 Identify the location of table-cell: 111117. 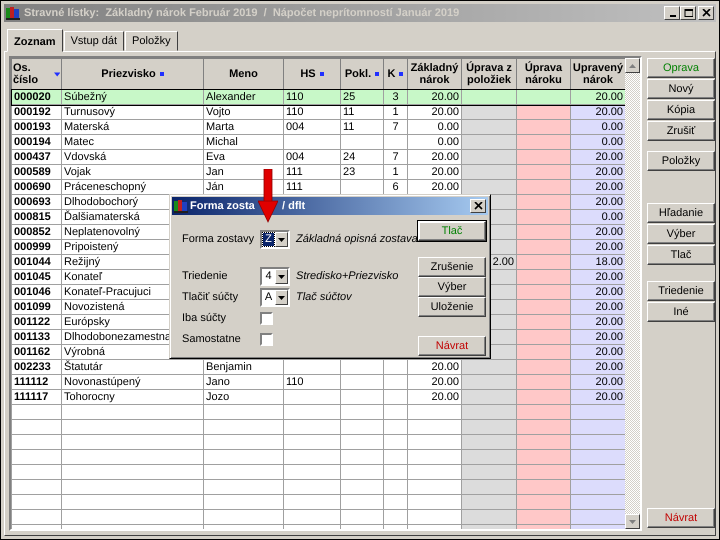
(37, 397).